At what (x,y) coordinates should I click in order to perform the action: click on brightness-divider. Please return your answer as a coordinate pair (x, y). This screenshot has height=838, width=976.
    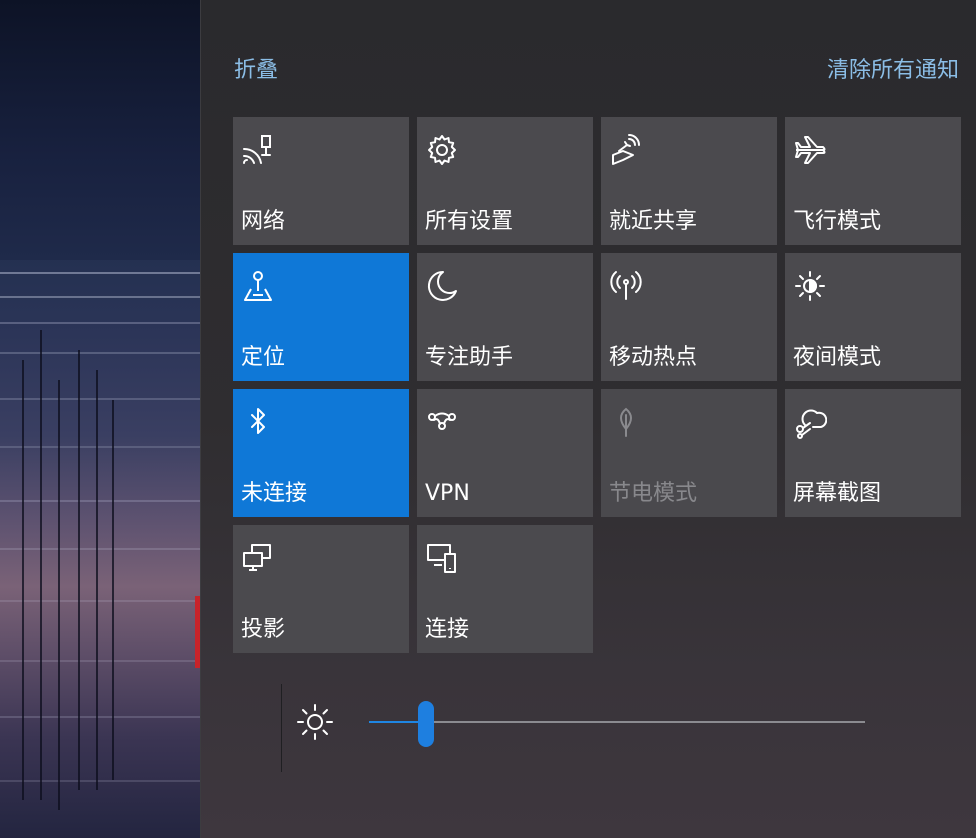
    Looking at the image, I should click on (281, 728).